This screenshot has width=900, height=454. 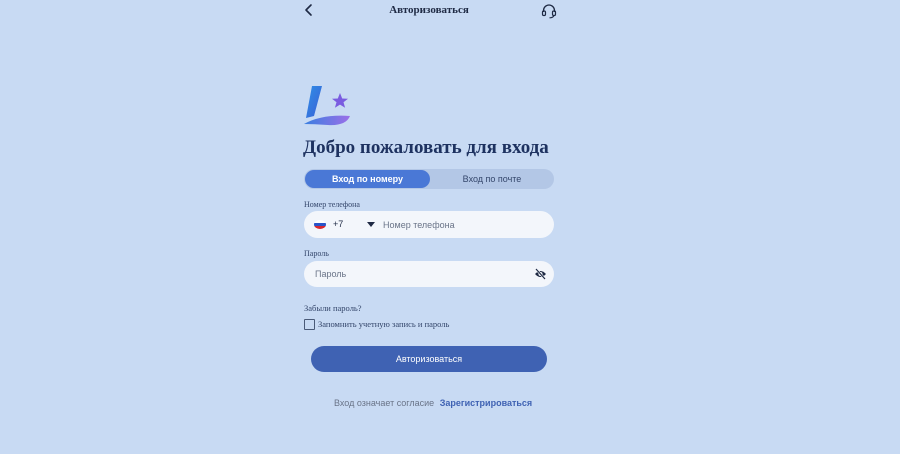 I want to click on back-chevron-icon, so click(x=309, y=10).